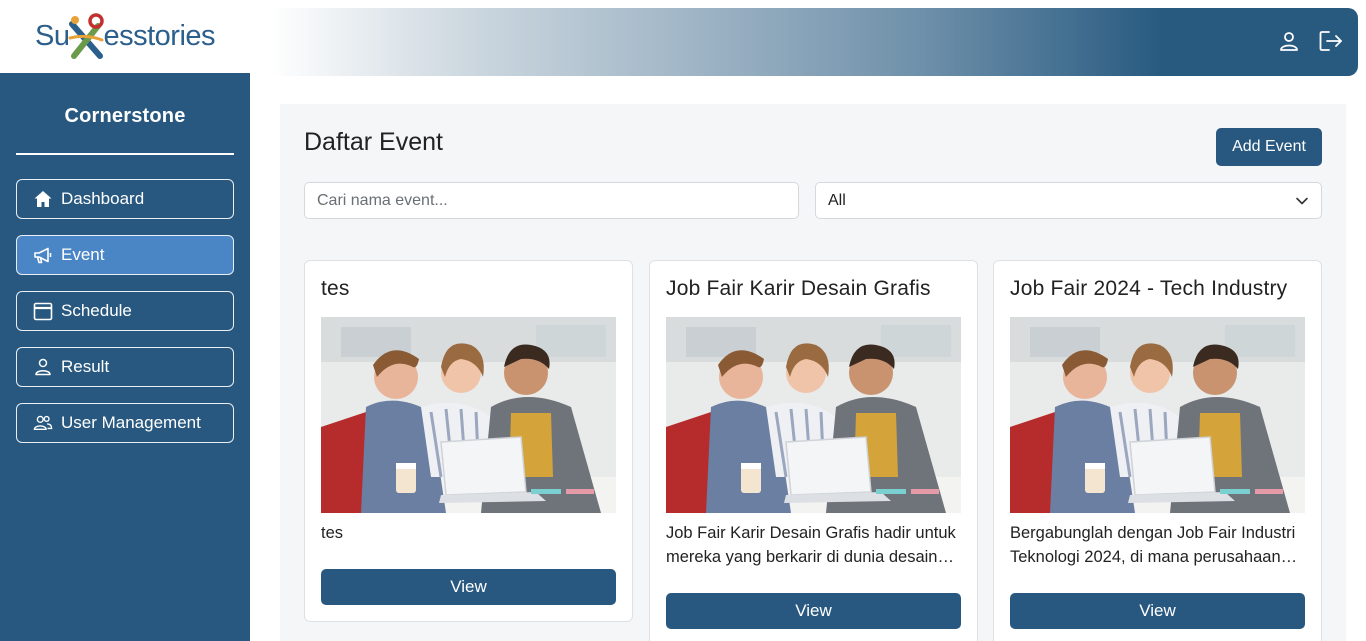  Describe the element at coordinates (85, 366) in the screenshot. I see `sidebar-item-label: Result` at that location.